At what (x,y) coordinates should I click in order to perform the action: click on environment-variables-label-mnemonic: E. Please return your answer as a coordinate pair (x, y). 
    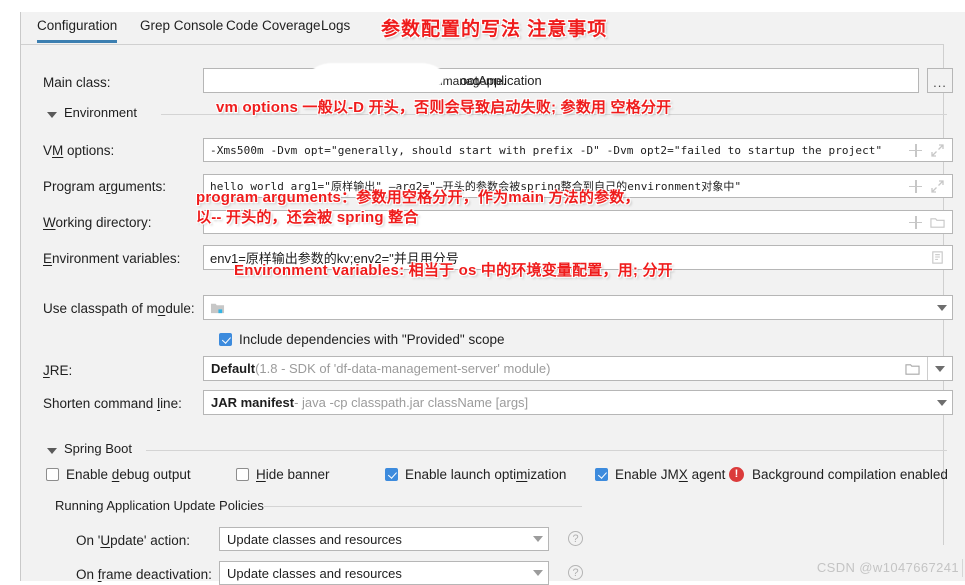
    Looking at the image, I should click on (48, 258).